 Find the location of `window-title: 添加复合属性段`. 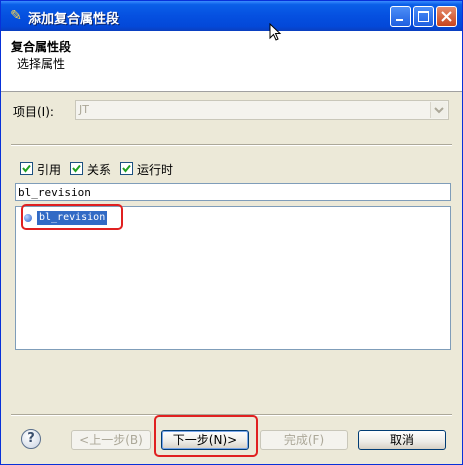

window-title: 添加复合属性段 is located at coordinates (74, 19).